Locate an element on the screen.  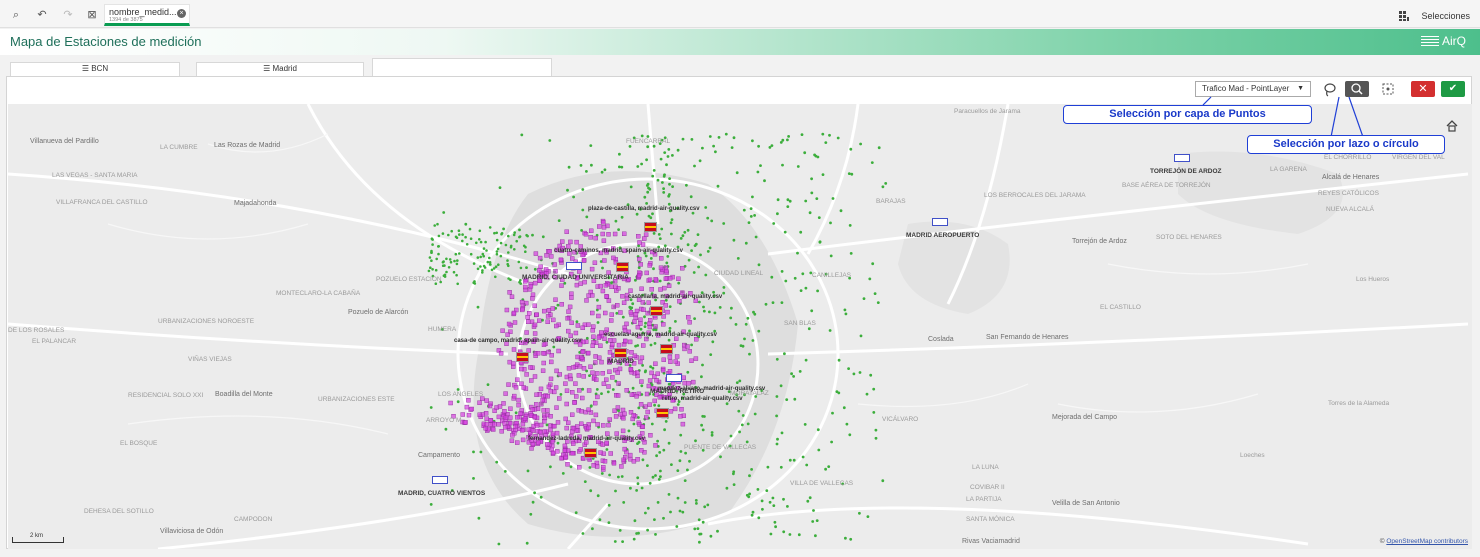
place-label: RESIDENCIAL SOLO XXI is located at coordinates (166, 395).